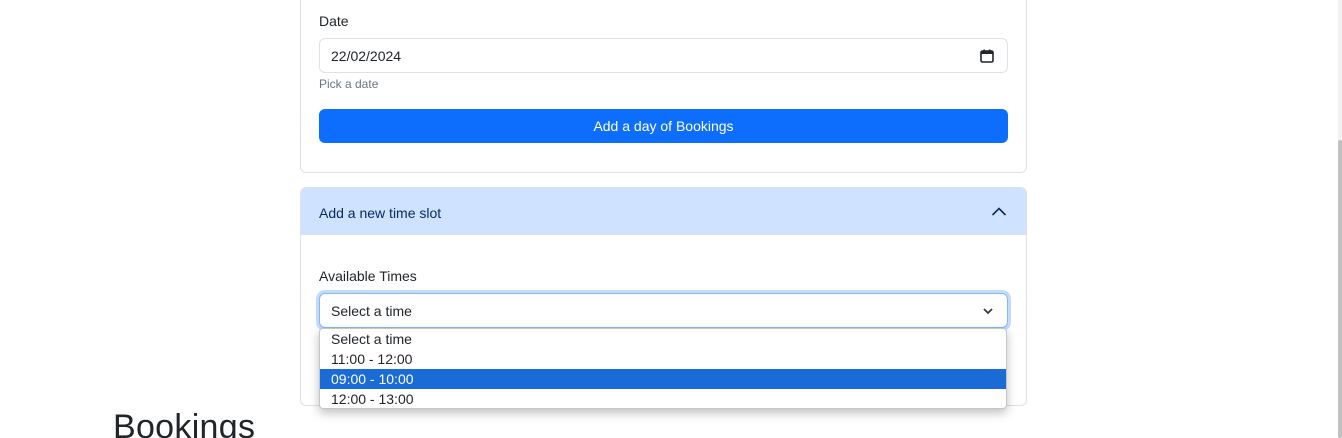  What do you see at coordinates (663, 339) in the screenshot?
I see `option-select-a-time: Select a time` at bounding box center [663, 339].